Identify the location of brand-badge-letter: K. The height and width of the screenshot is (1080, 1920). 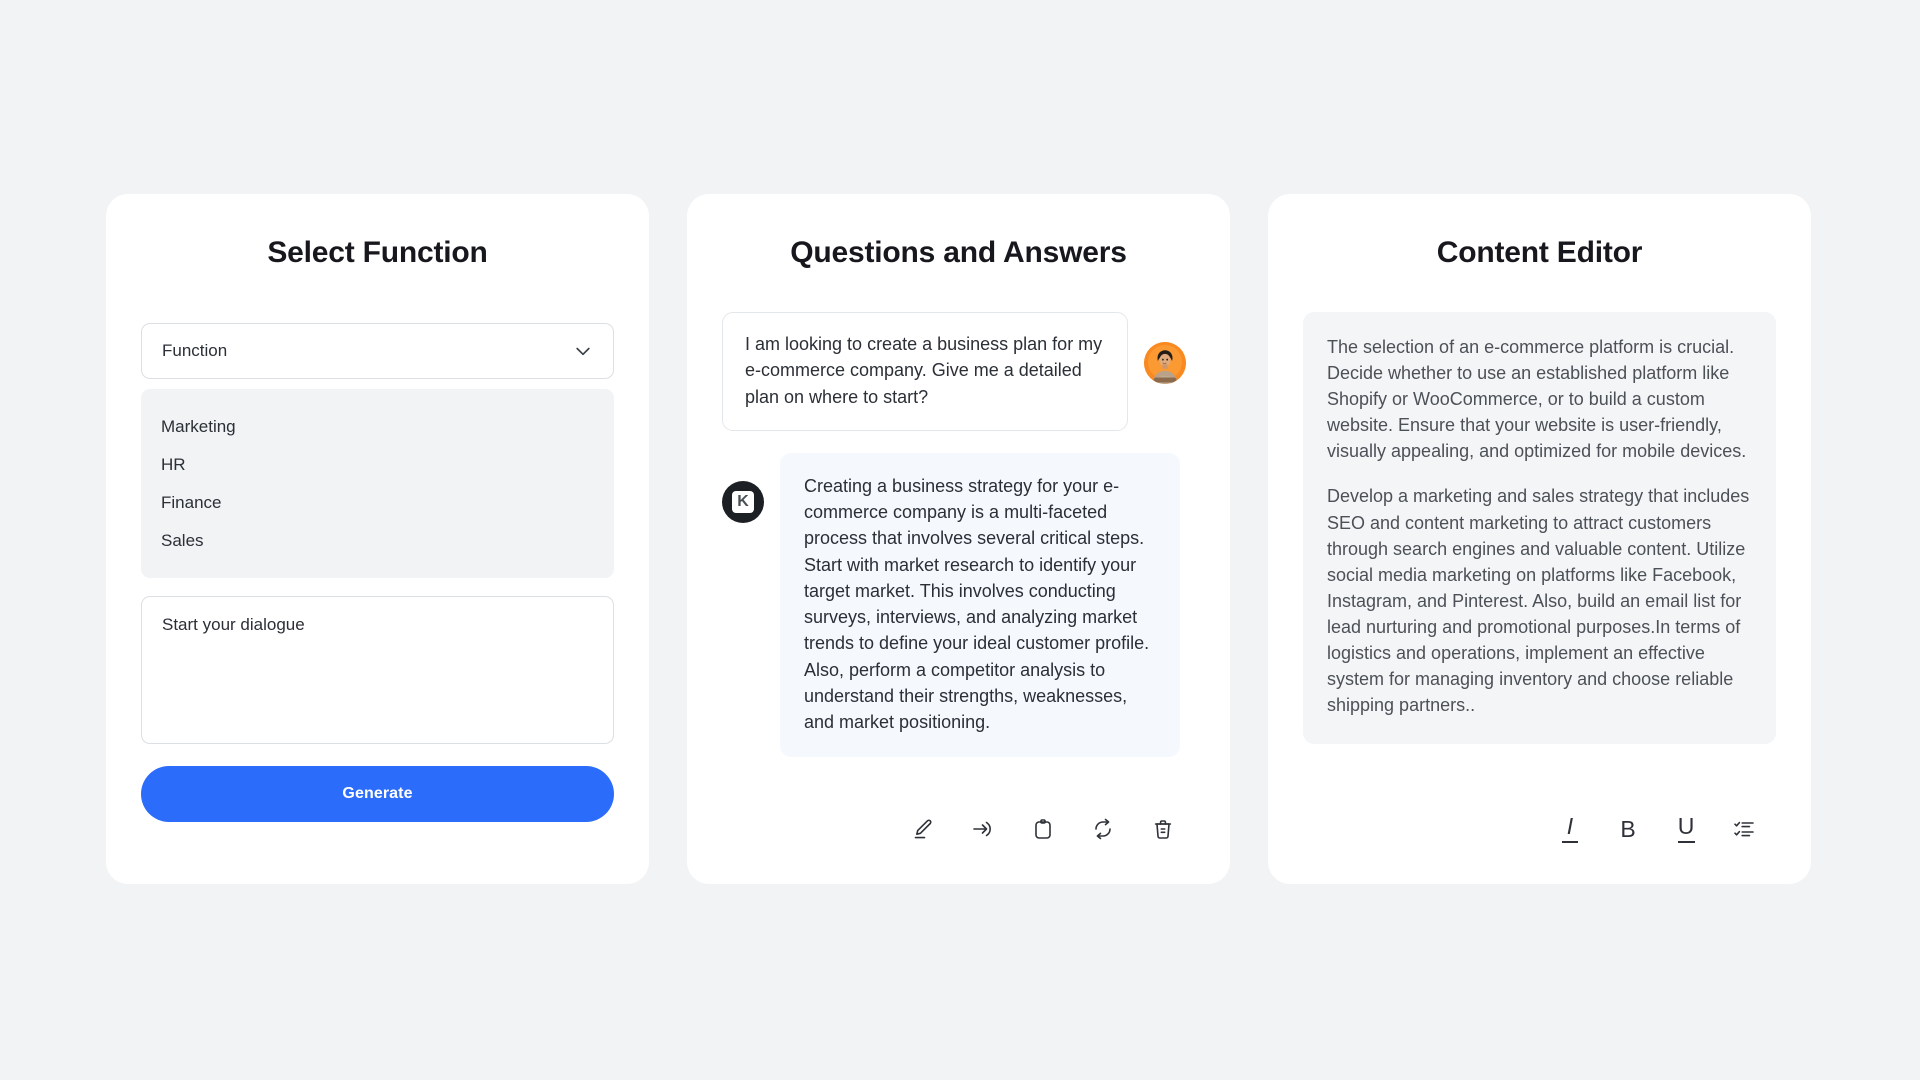
(743, 501).